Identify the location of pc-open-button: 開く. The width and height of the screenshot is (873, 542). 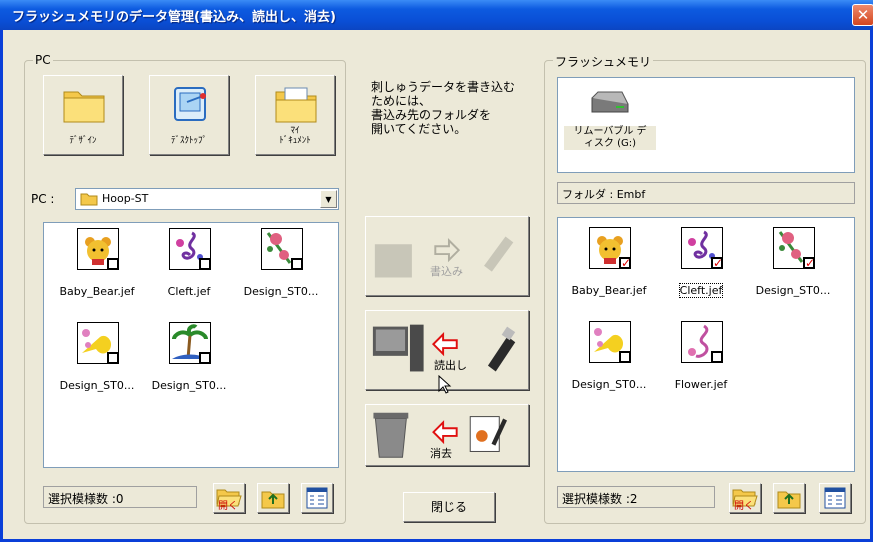
(229, 498).